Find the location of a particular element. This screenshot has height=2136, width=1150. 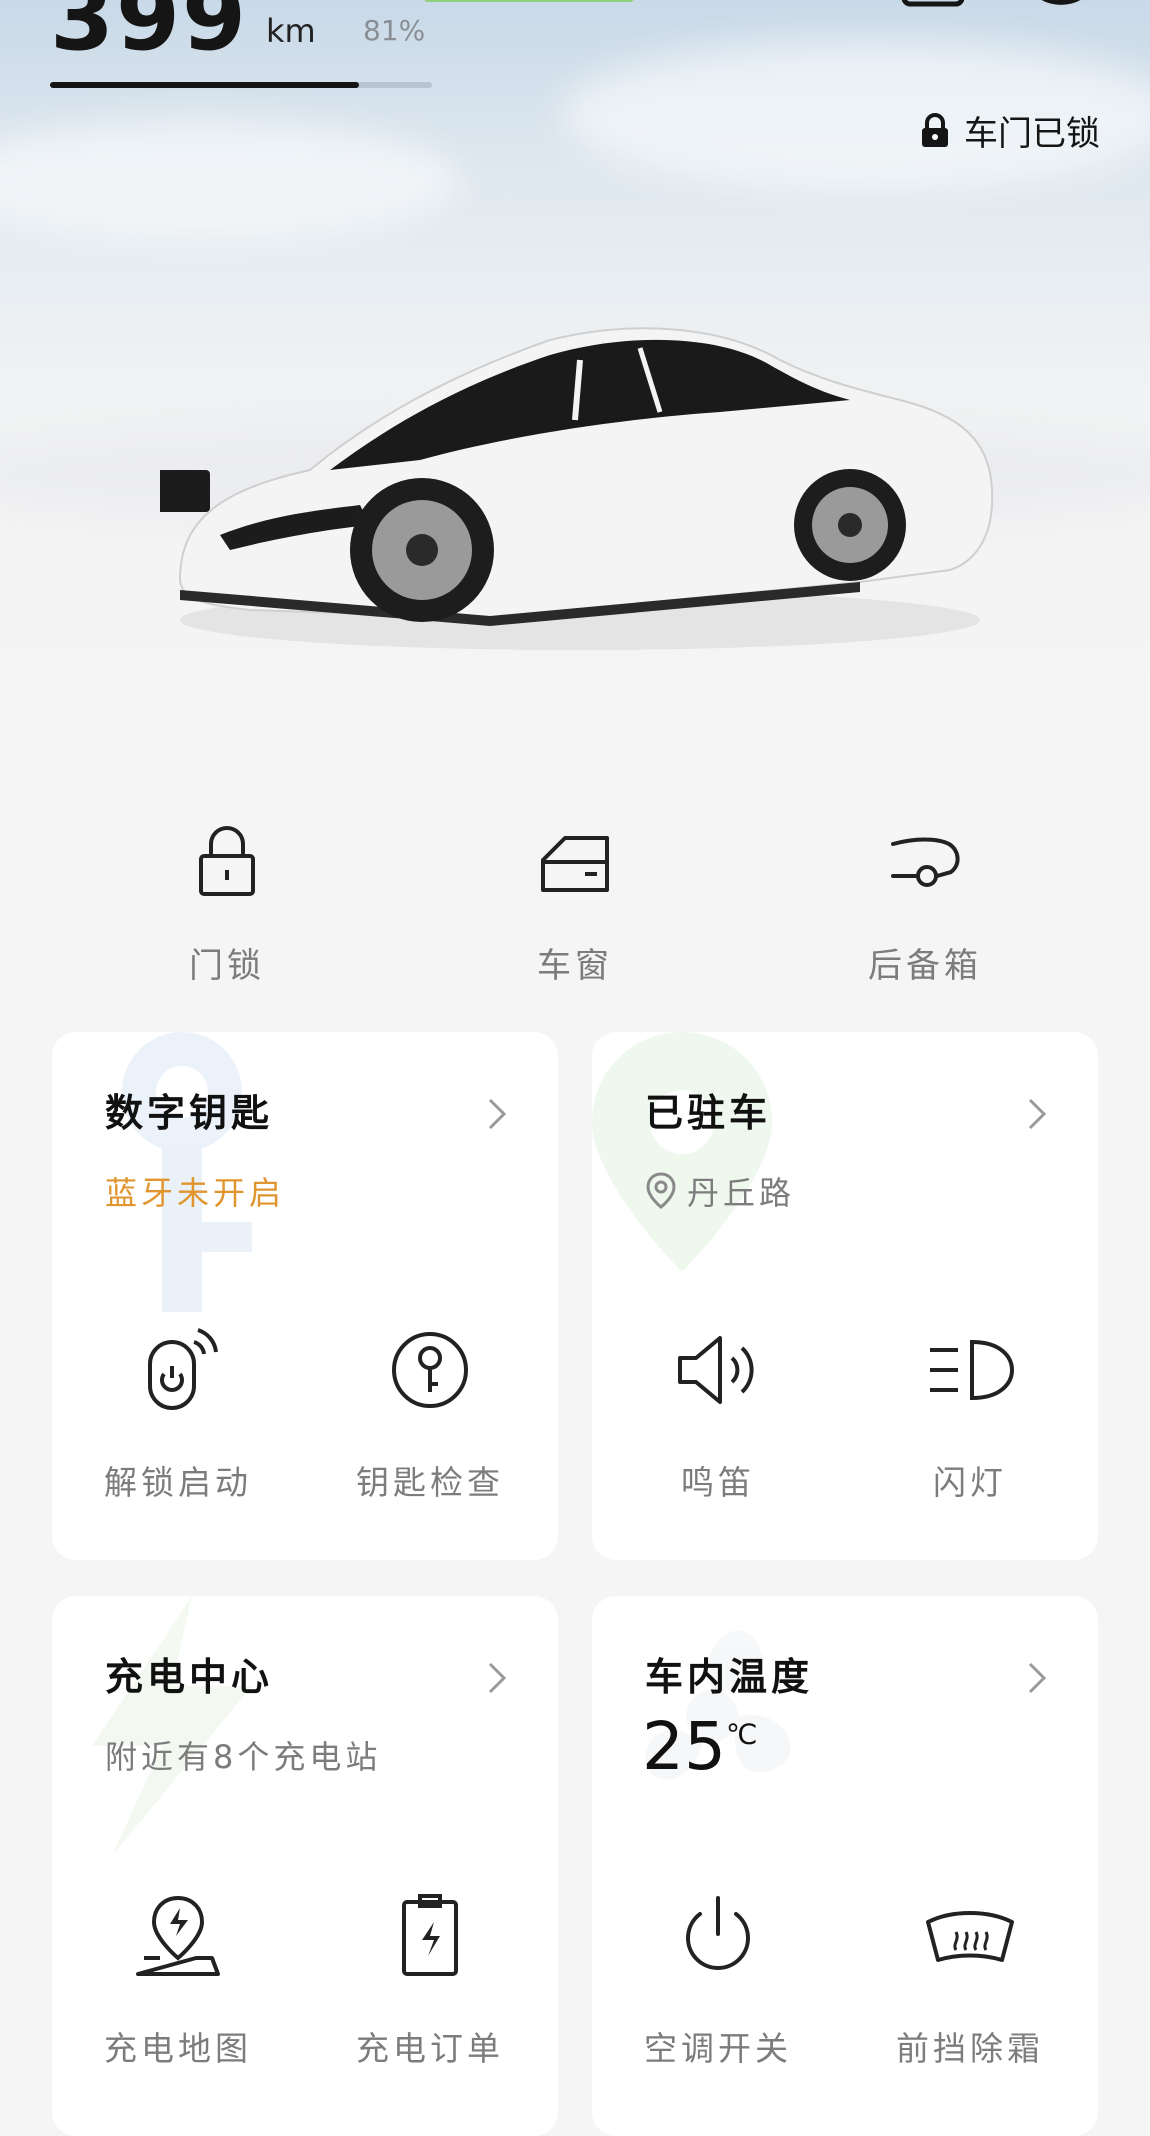

charging-map-icon is located at coordinates (178, 1935).